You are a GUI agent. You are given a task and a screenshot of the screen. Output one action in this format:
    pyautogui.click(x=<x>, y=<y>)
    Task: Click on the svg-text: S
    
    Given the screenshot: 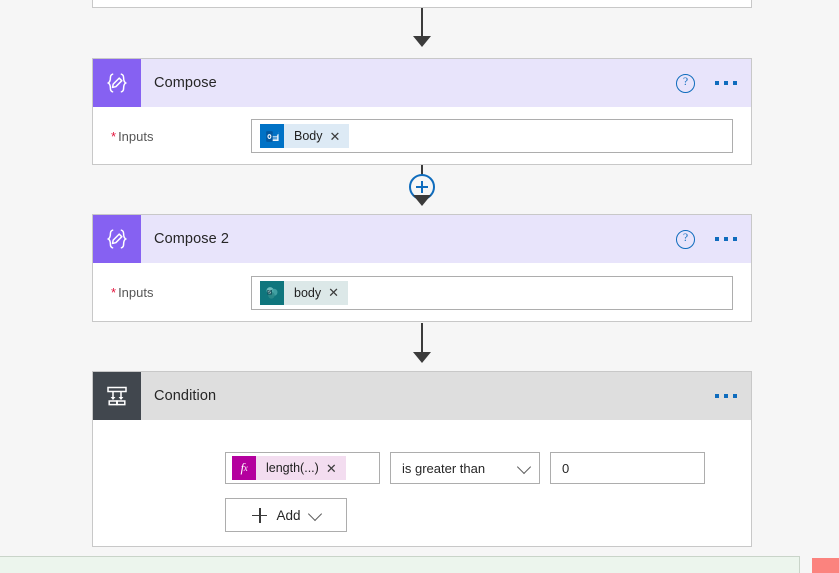 What is the action you would take?
    pyautogui.click(x=269, y=291)
    